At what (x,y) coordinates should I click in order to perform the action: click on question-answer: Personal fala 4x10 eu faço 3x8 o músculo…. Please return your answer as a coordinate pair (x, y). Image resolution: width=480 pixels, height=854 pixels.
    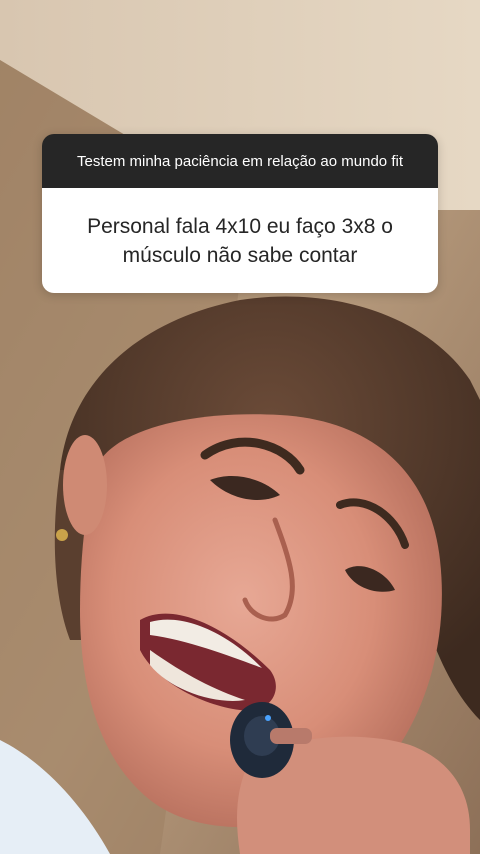
    Looking at the image, I should click on (240, 240).